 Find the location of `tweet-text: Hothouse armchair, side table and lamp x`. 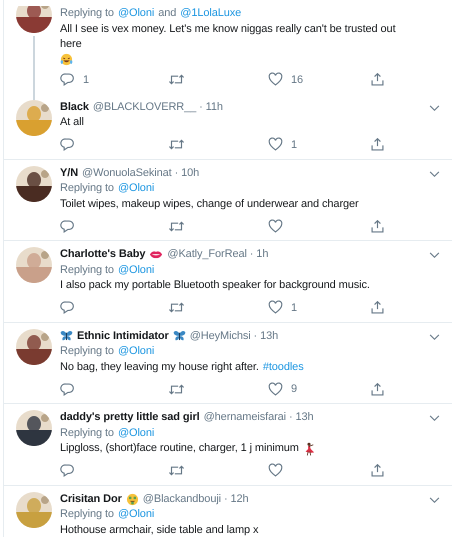

tweet-text: Hothouse armchair, side table and lamp x is located at coordinates (159, 529).